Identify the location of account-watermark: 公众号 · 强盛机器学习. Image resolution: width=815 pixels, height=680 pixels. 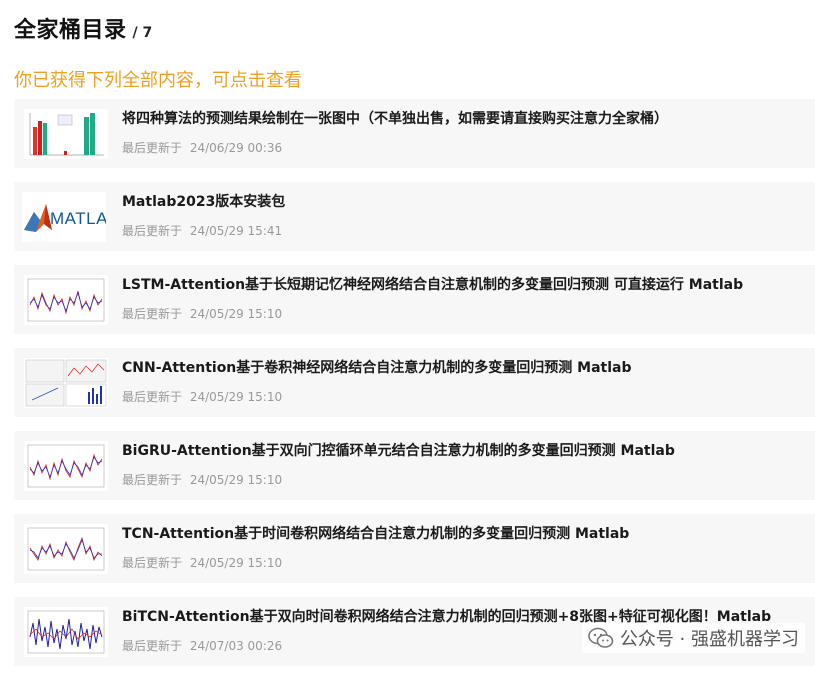
(693, 638).